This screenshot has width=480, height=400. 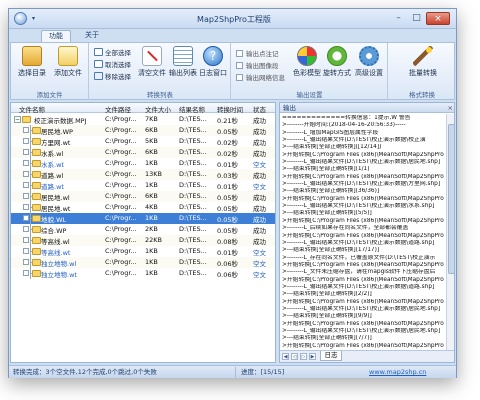 I want to click on title-bar: ▾ Map2ShpPro工程版 – □ ×, so click(x=232, y=19).